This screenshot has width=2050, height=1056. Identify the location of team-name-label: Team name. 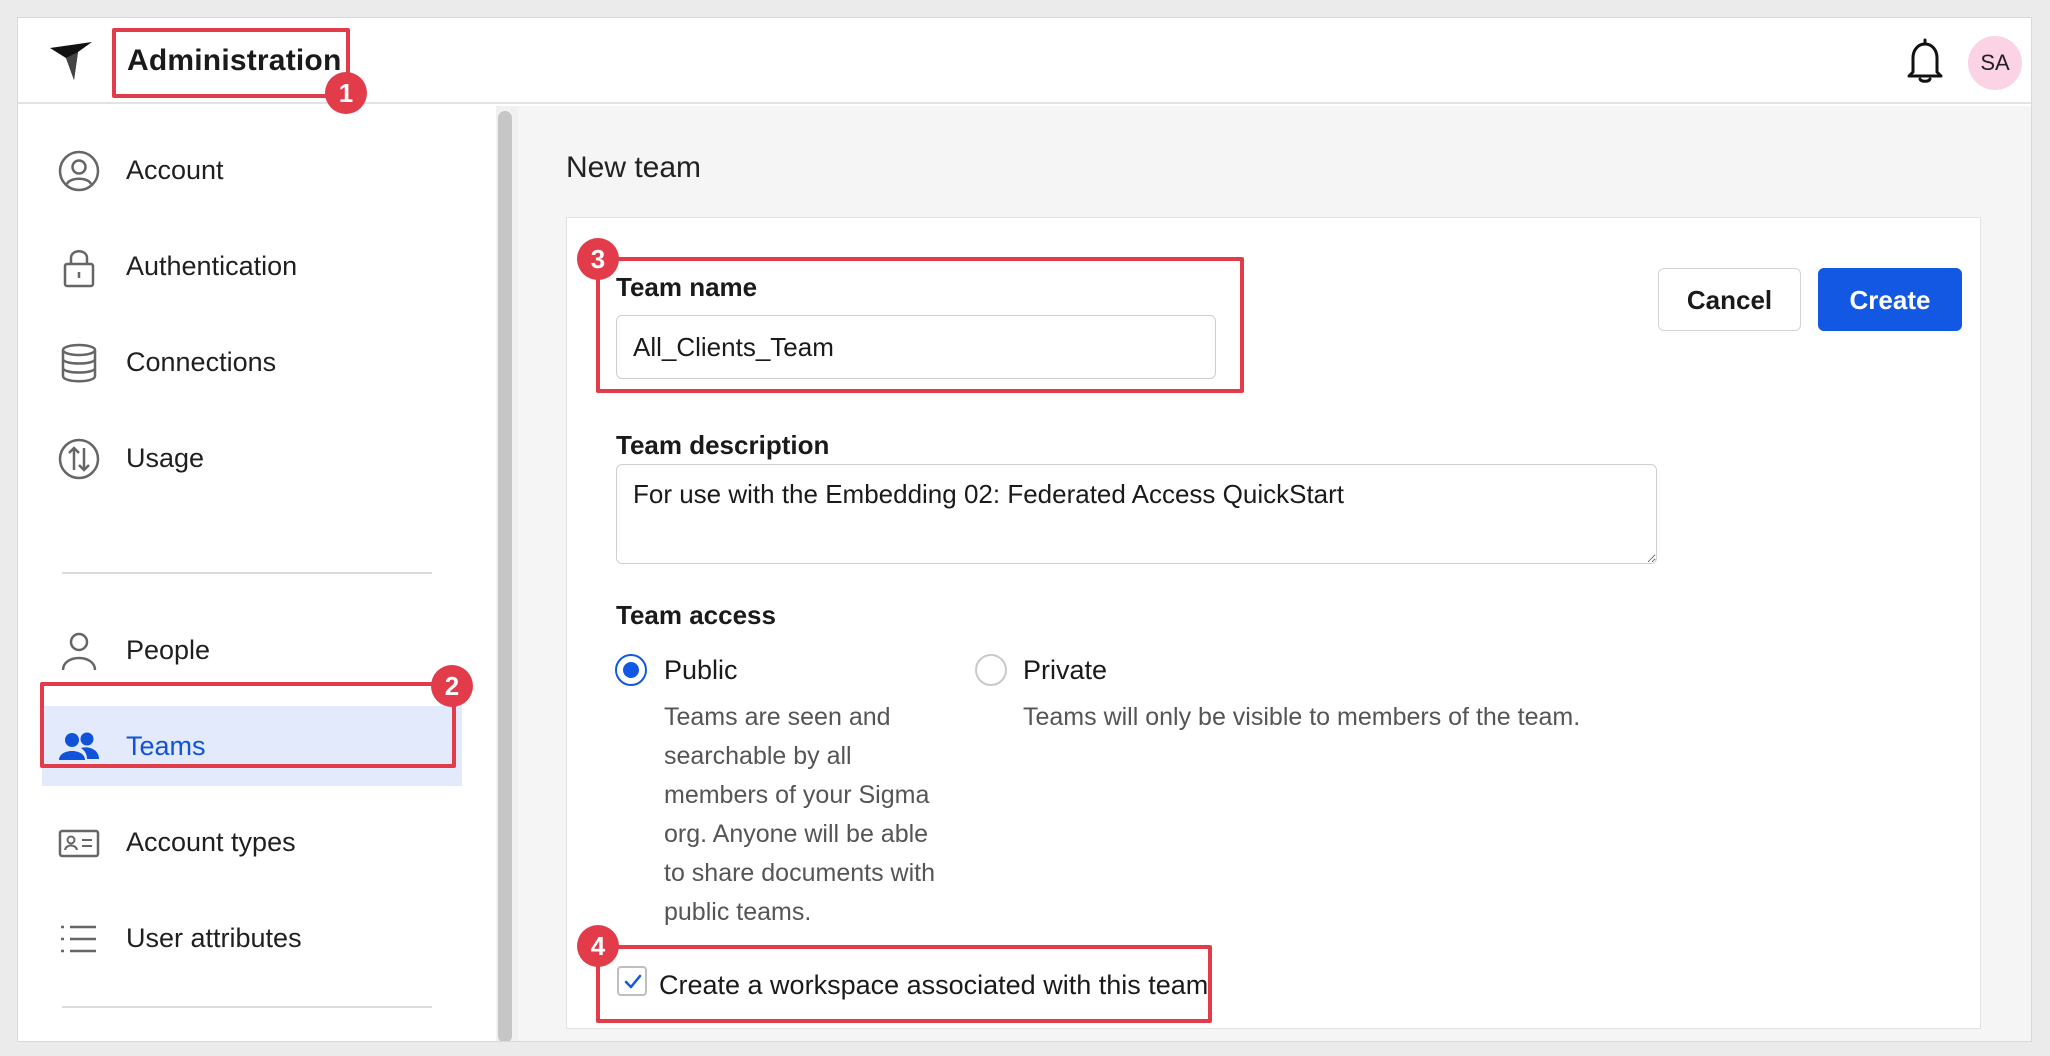
(687, 287).